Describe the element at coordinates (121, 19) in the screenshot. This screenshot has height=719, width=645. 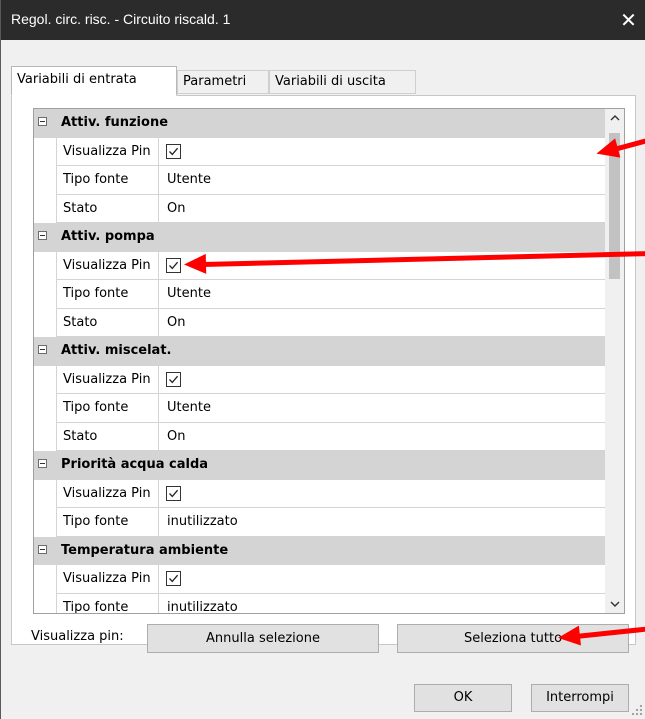
I see `window-title: Regol. circ. risc. - Circuito riscald. 1` at that location.